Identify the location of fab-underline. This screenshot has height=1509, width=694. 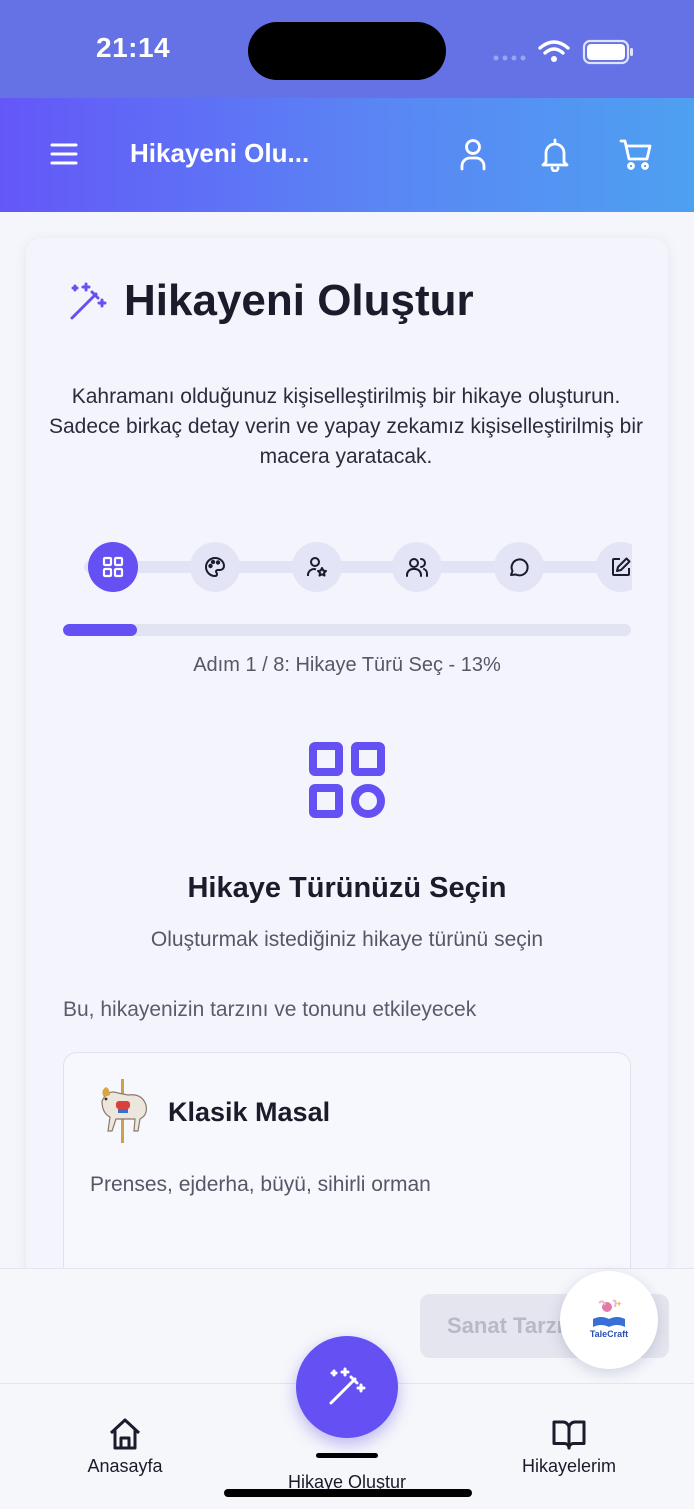
(347, 1455).